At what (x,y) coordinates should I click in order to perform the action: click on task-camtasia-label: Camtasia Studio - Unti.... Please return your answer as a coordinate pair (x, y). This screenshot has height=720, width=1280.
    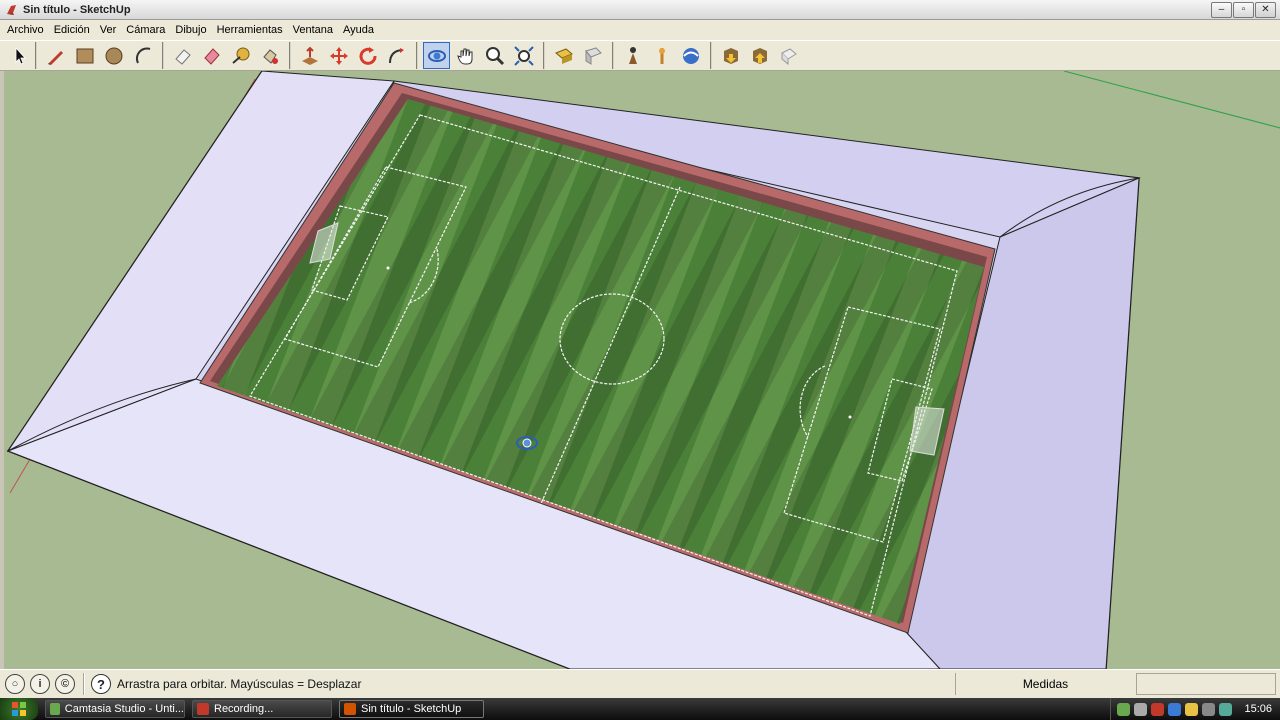
    Looking at the image, I should click on (124, 709).